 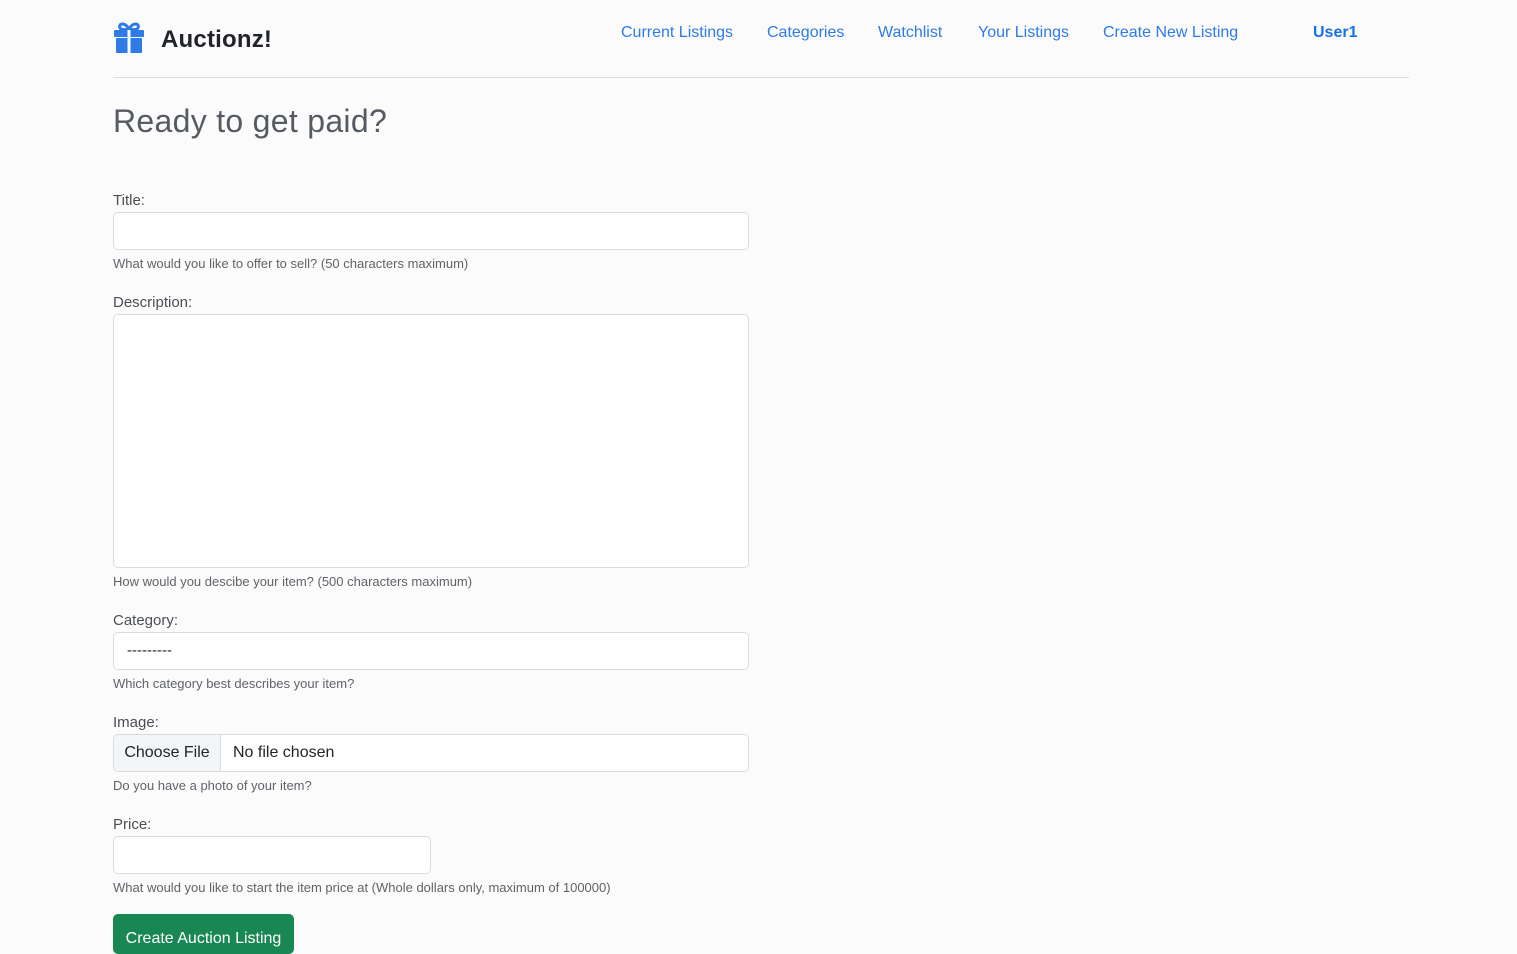 What do you see at coordinates (910, 33) in the screenshot?
I see `nav-watchlist: Watchlist` at bounding box center [910, 33].